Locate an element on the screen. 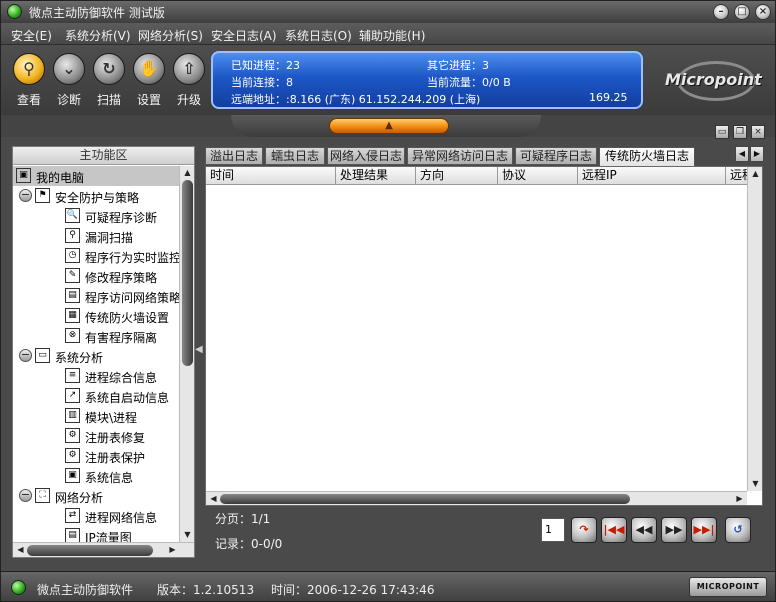 The height and width of the screenshot is (602, 776). upgrade-button: ⇧ 升级 is located at coordinates (189, 80).